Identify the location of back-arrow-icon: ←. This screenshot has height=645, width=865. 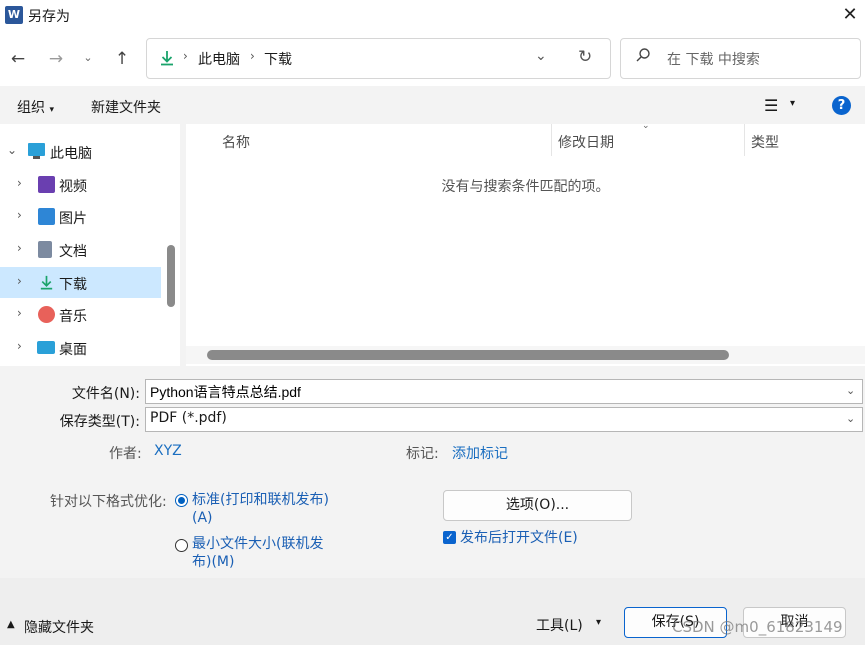
(18, 59).